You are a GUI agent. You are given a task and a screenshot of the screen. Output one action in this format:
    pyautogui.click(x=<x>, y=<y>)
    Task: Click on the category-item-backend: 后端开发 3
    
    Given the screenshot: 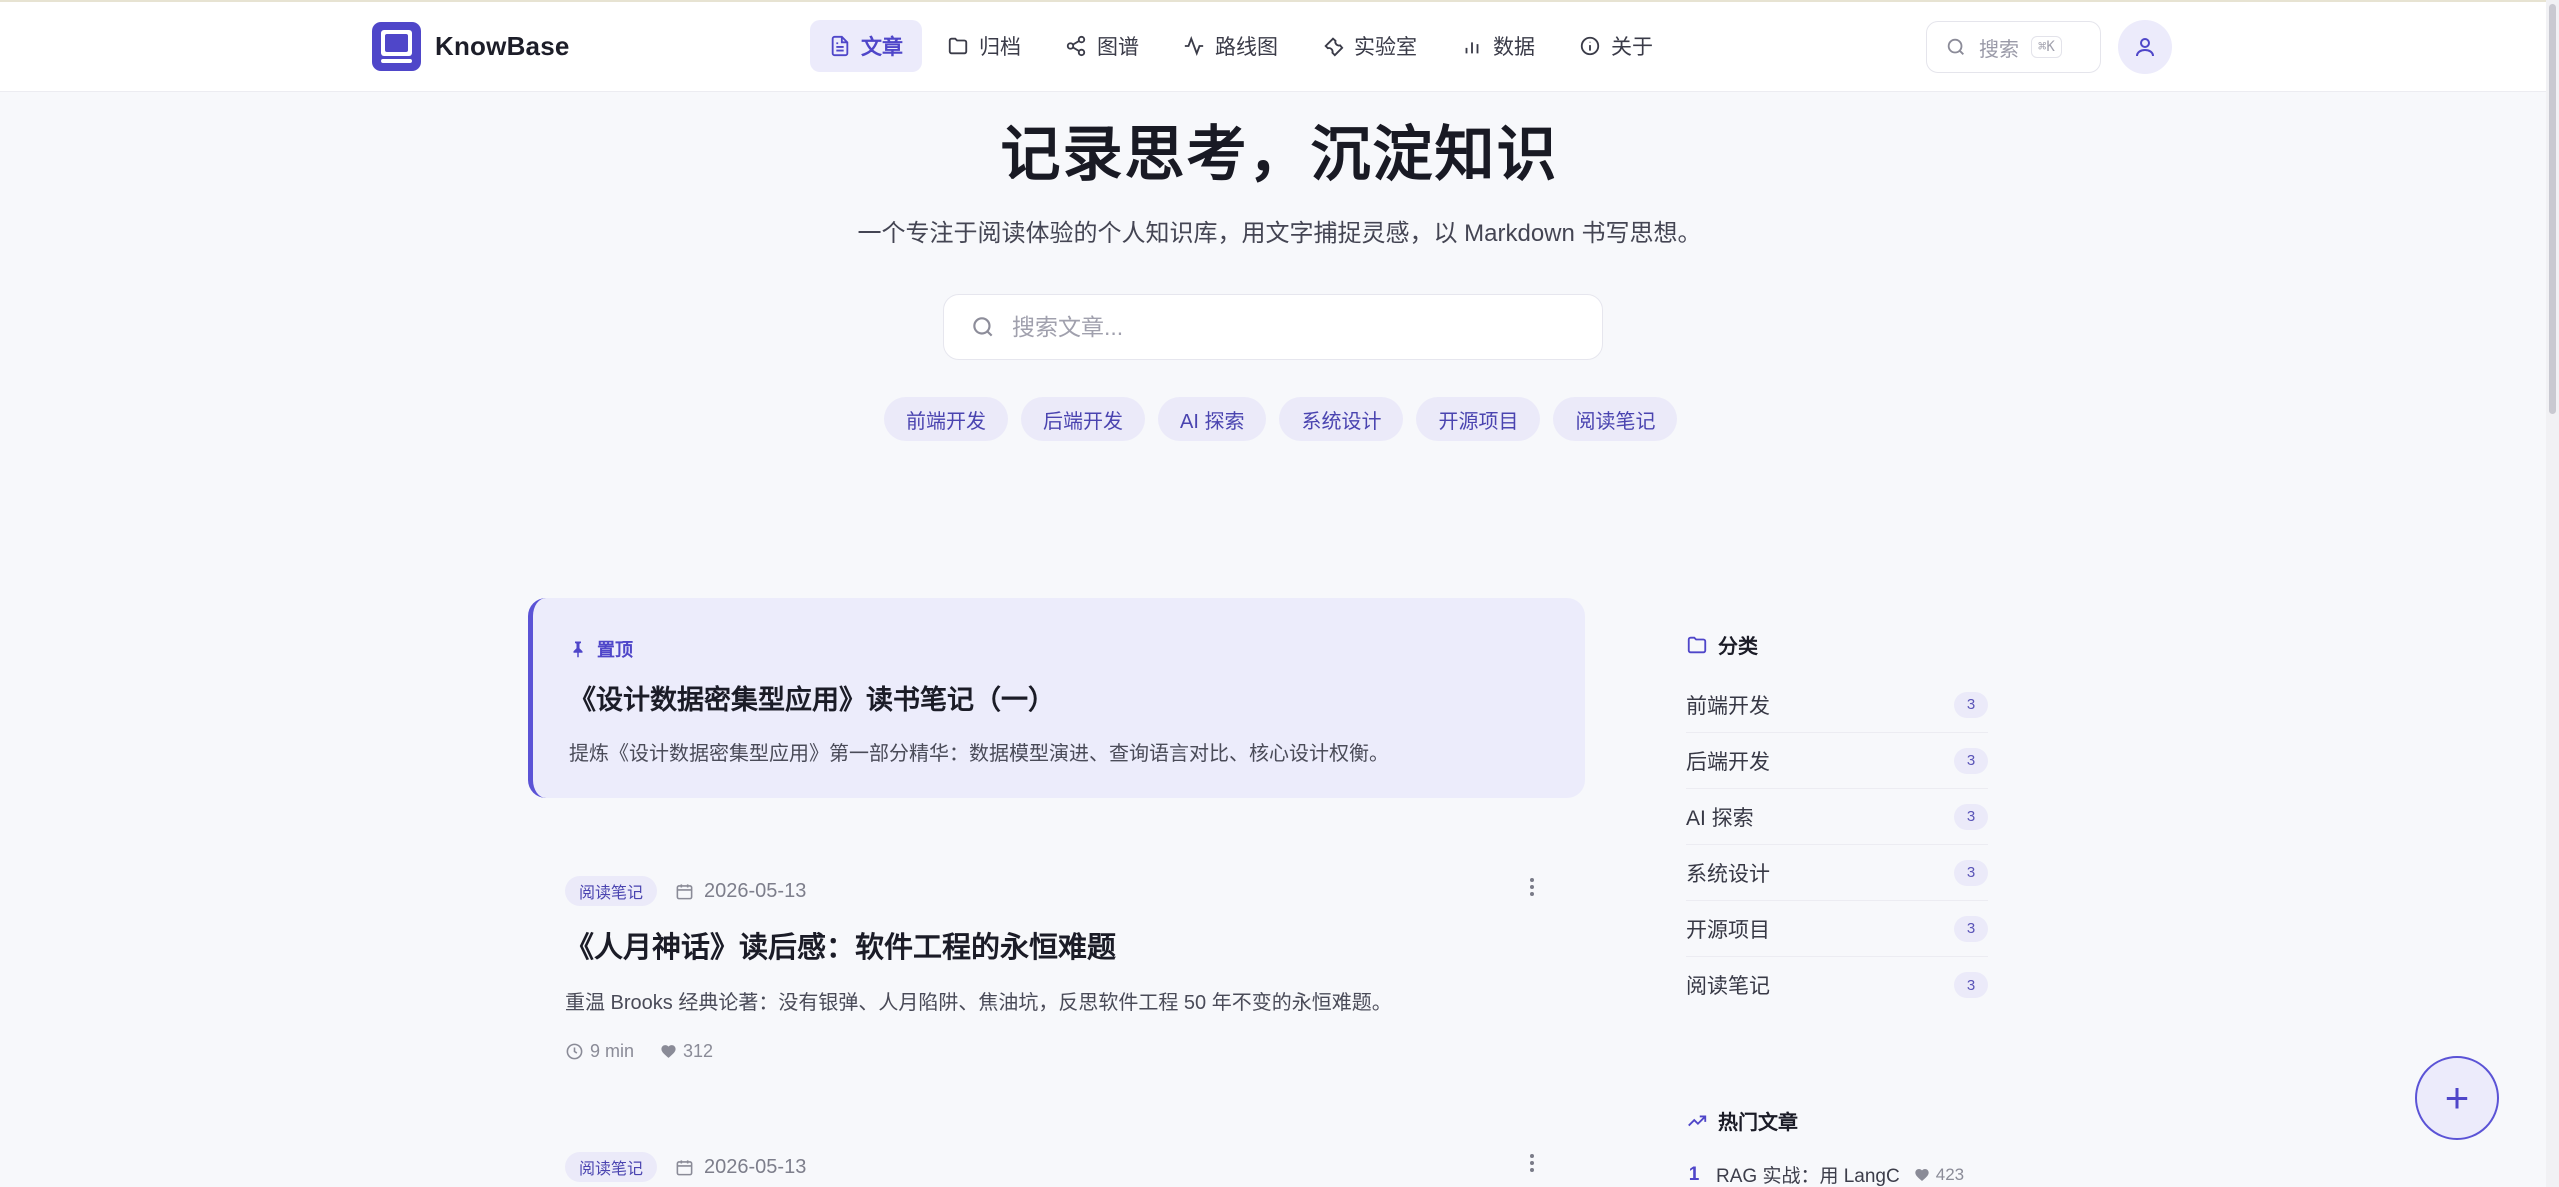 What is the action you would take?
    pyautogui.click(x=1837, y=761)
    